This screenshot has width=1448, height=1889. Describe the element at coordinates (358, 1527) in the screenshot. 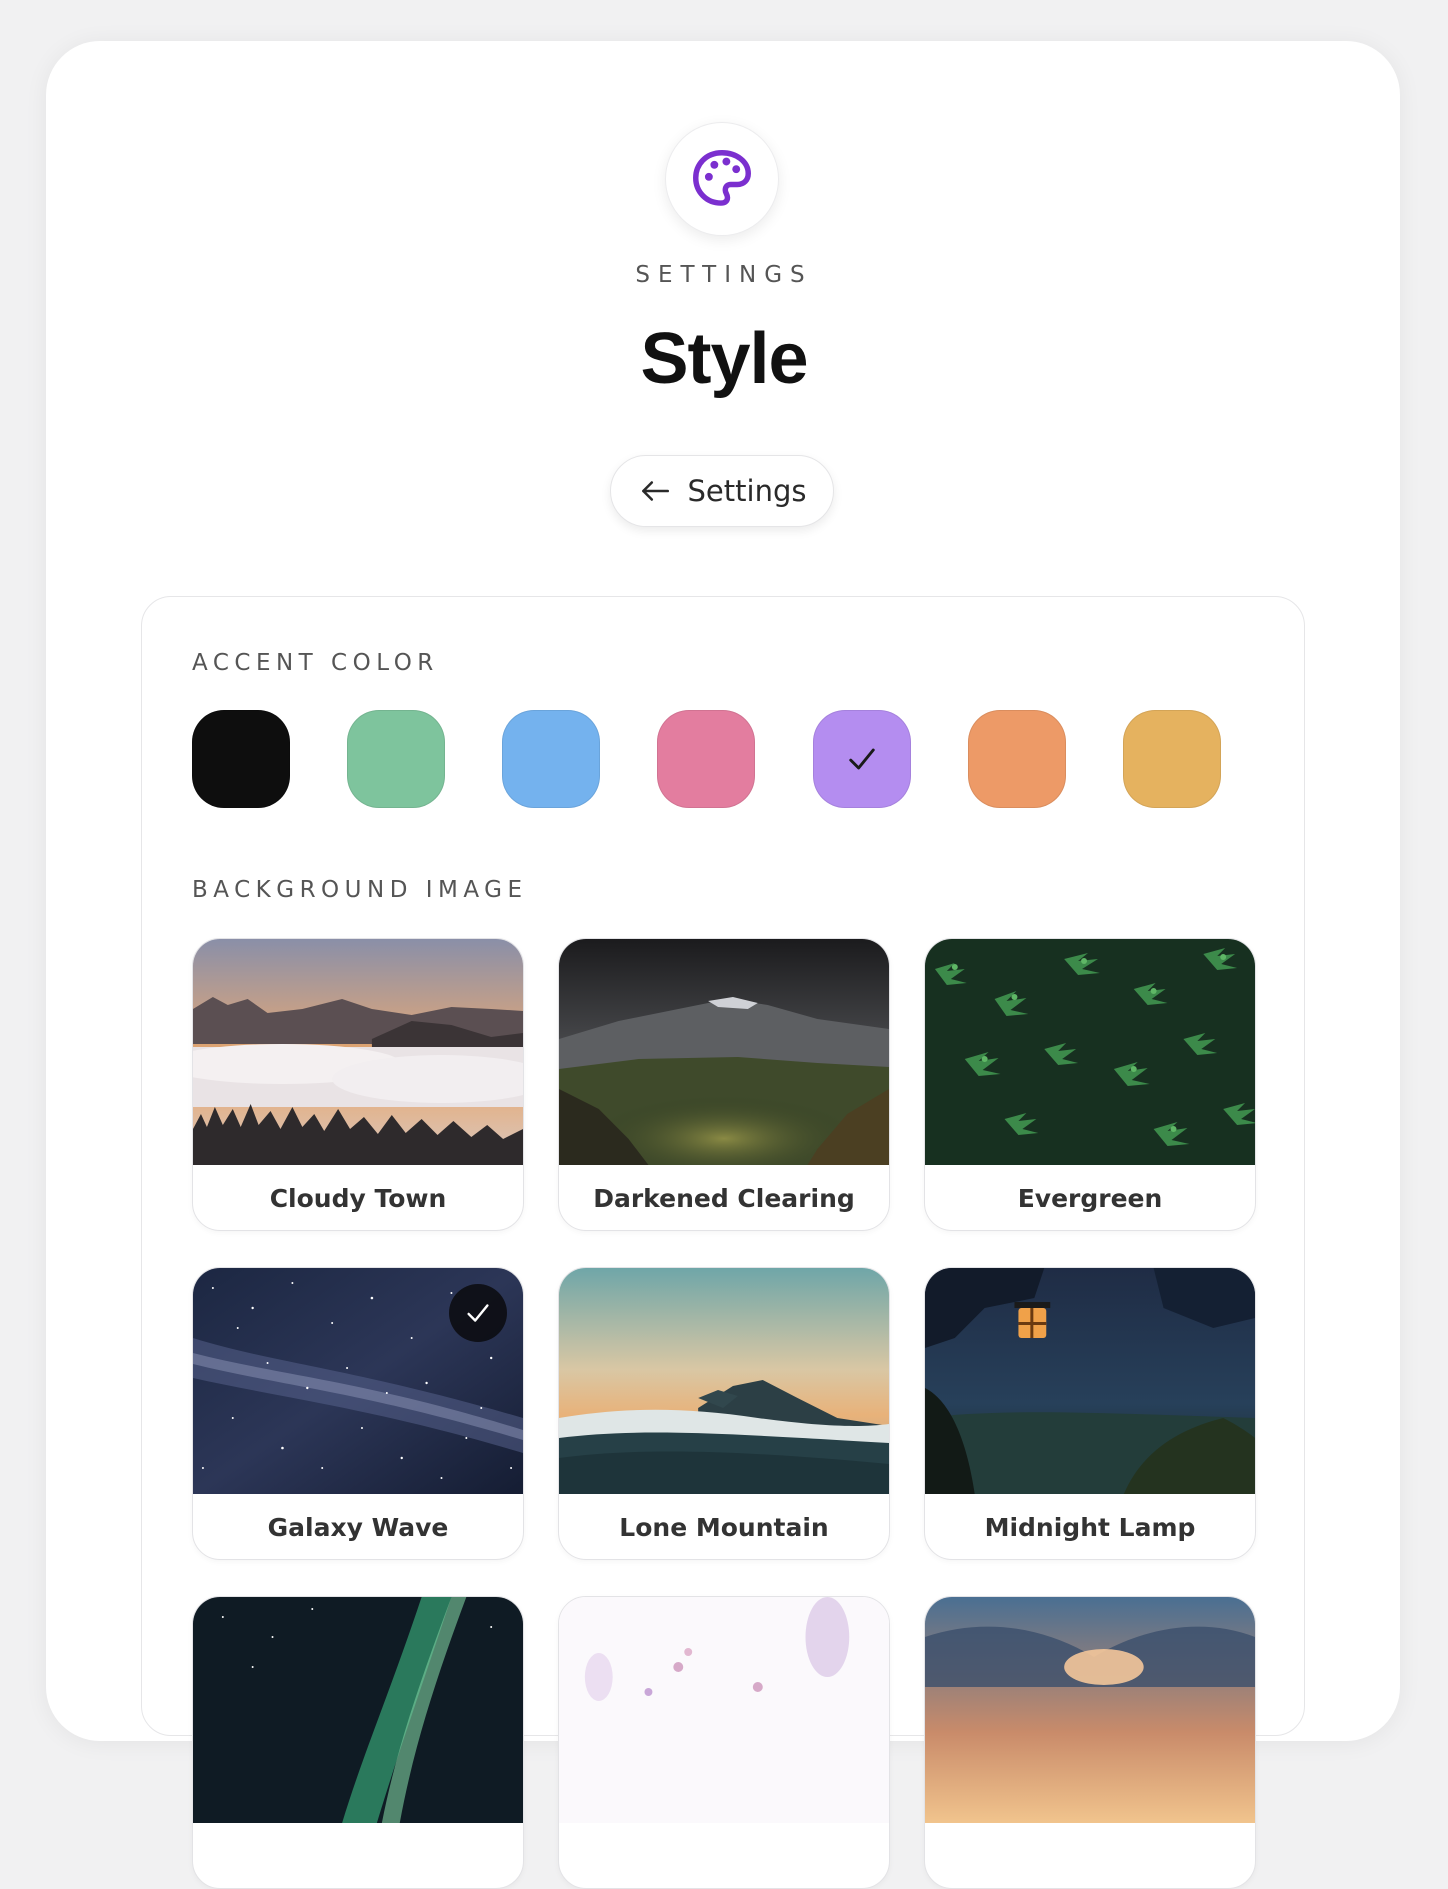

I see `bg-tile-title: Galaxy Wave` at that location.